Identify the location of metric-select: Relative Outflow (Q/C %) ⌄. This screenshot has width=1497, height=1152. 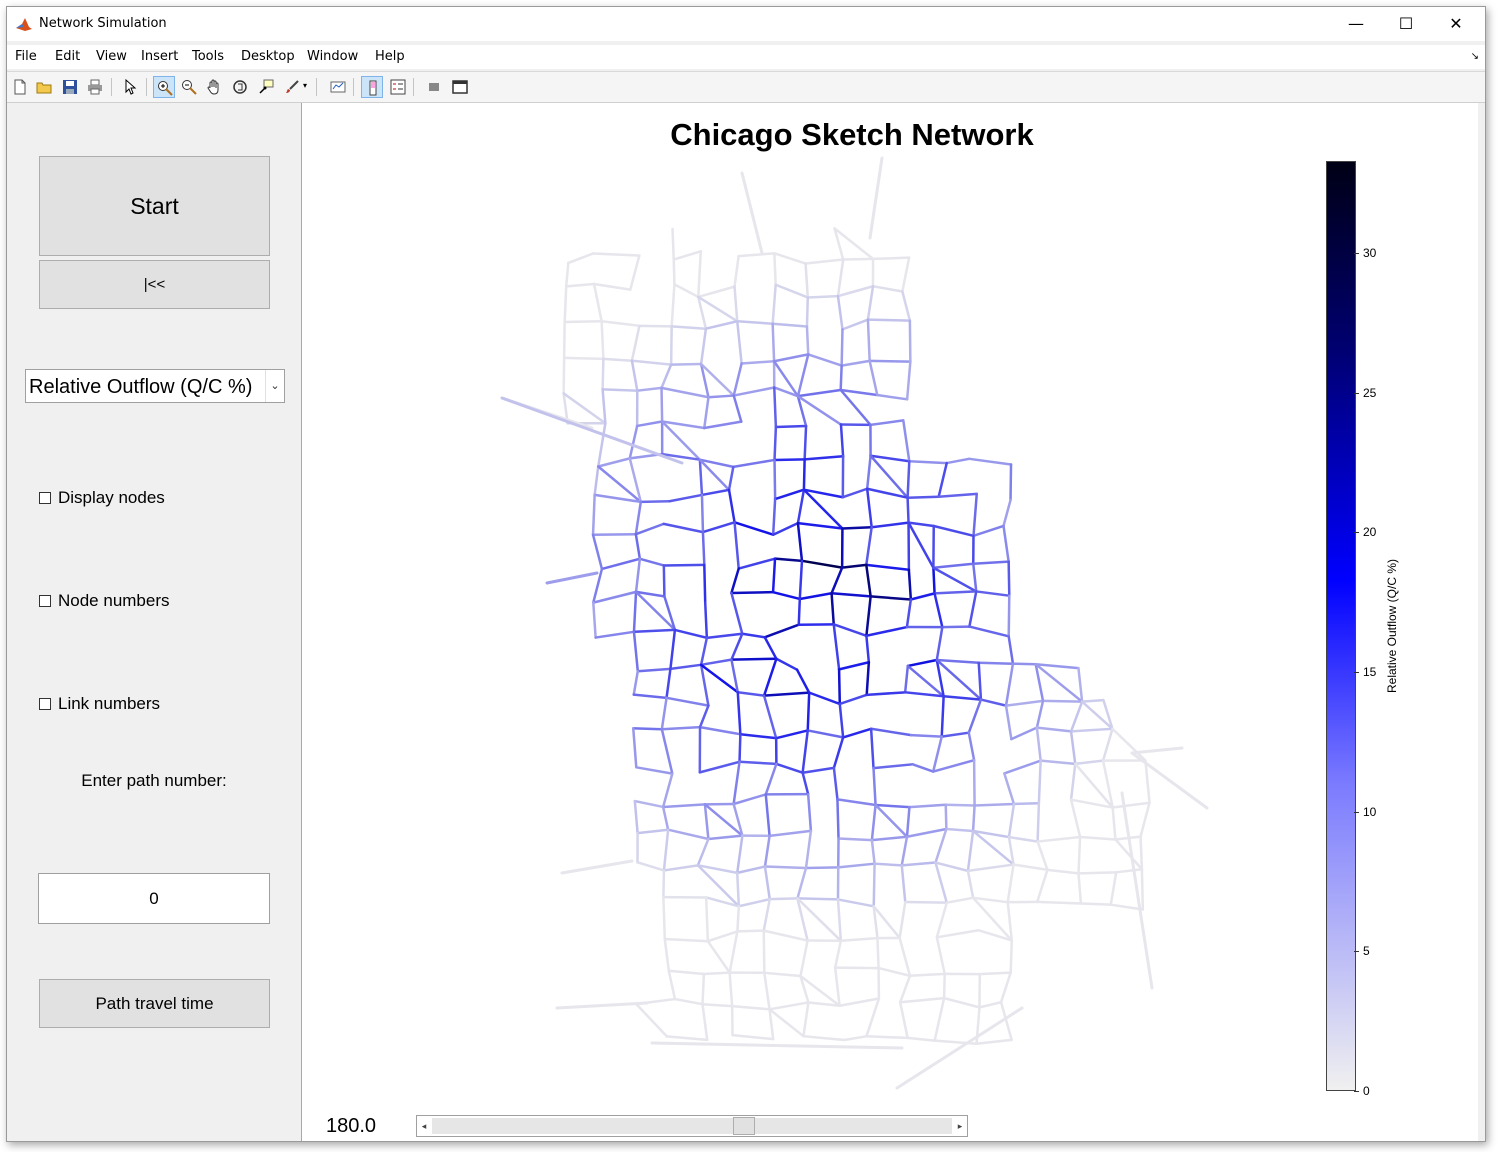
(155, 386).